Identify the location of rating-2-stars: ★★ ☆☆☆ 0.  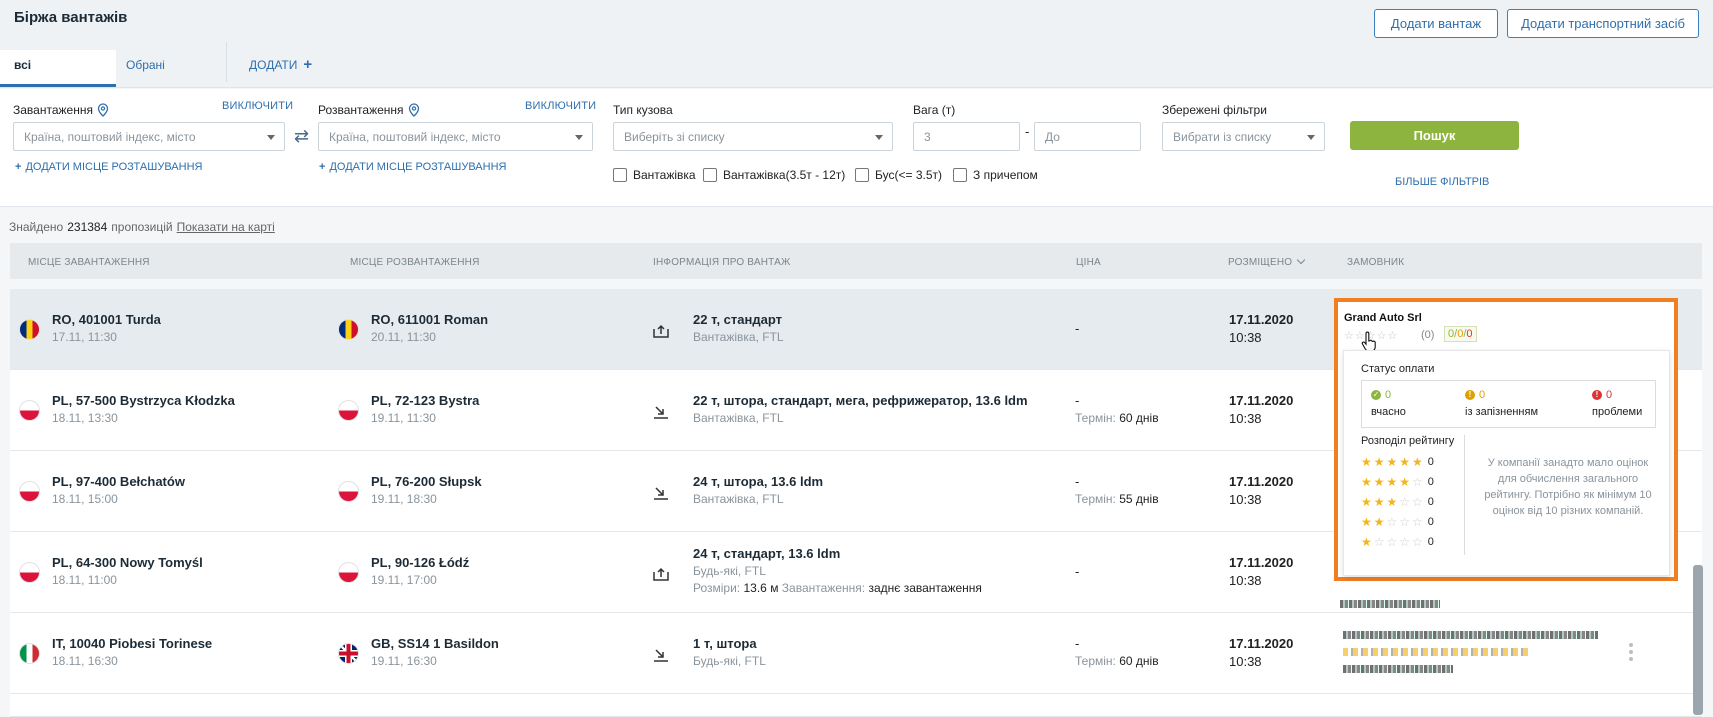
(1397, 522).